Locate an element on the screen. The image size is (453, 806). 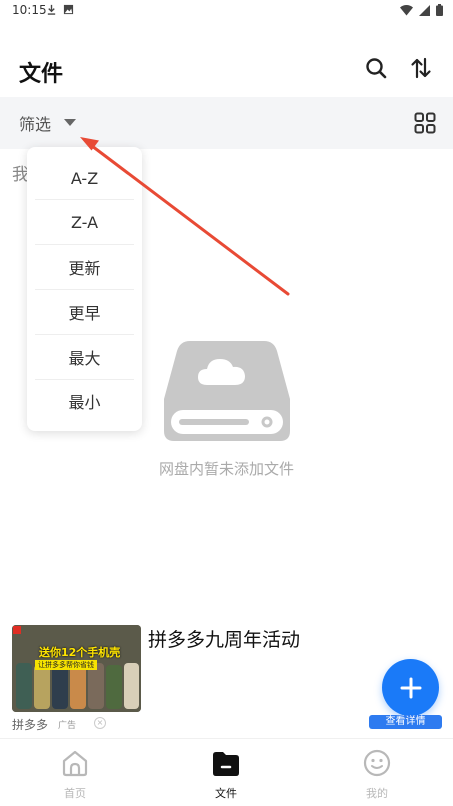
search-icon is located at coordinates (376, 68).